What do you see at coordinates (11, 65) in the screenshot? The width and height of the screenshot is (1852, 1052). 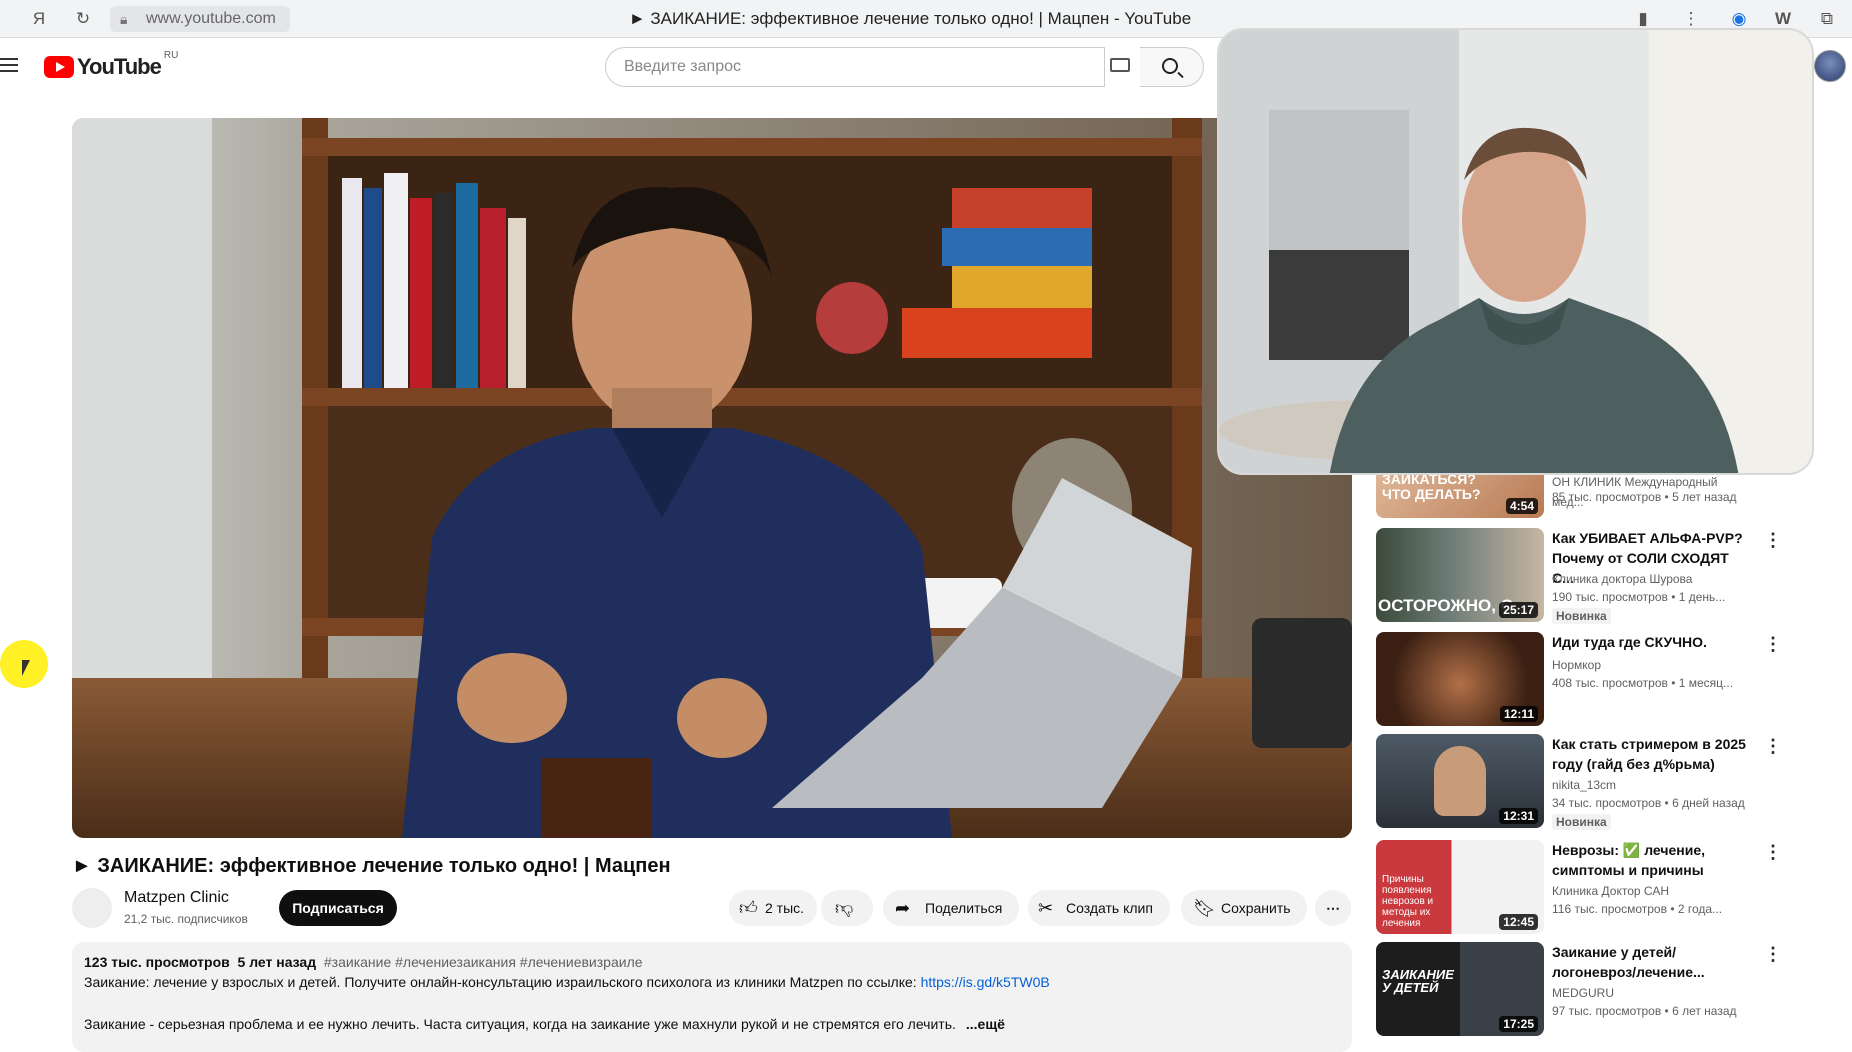 I see `menu-icon` at bounding box center [11, 65].